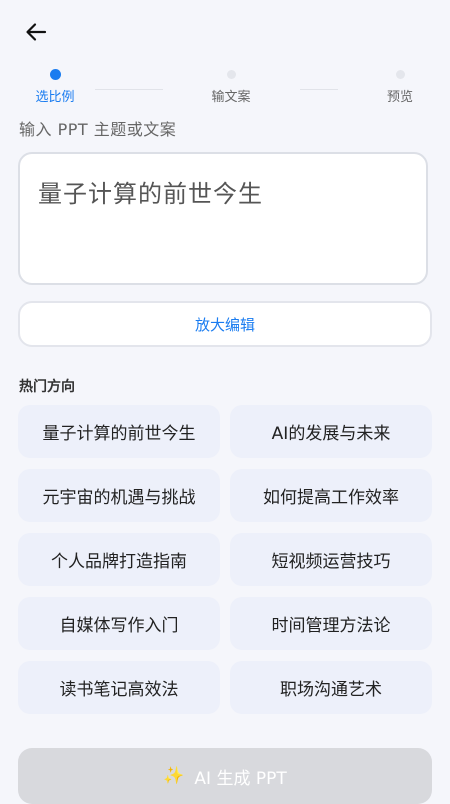 The image size is (450, 804). I want to click on topic-chip: 个人品牌打造指南, so click(119, 559).